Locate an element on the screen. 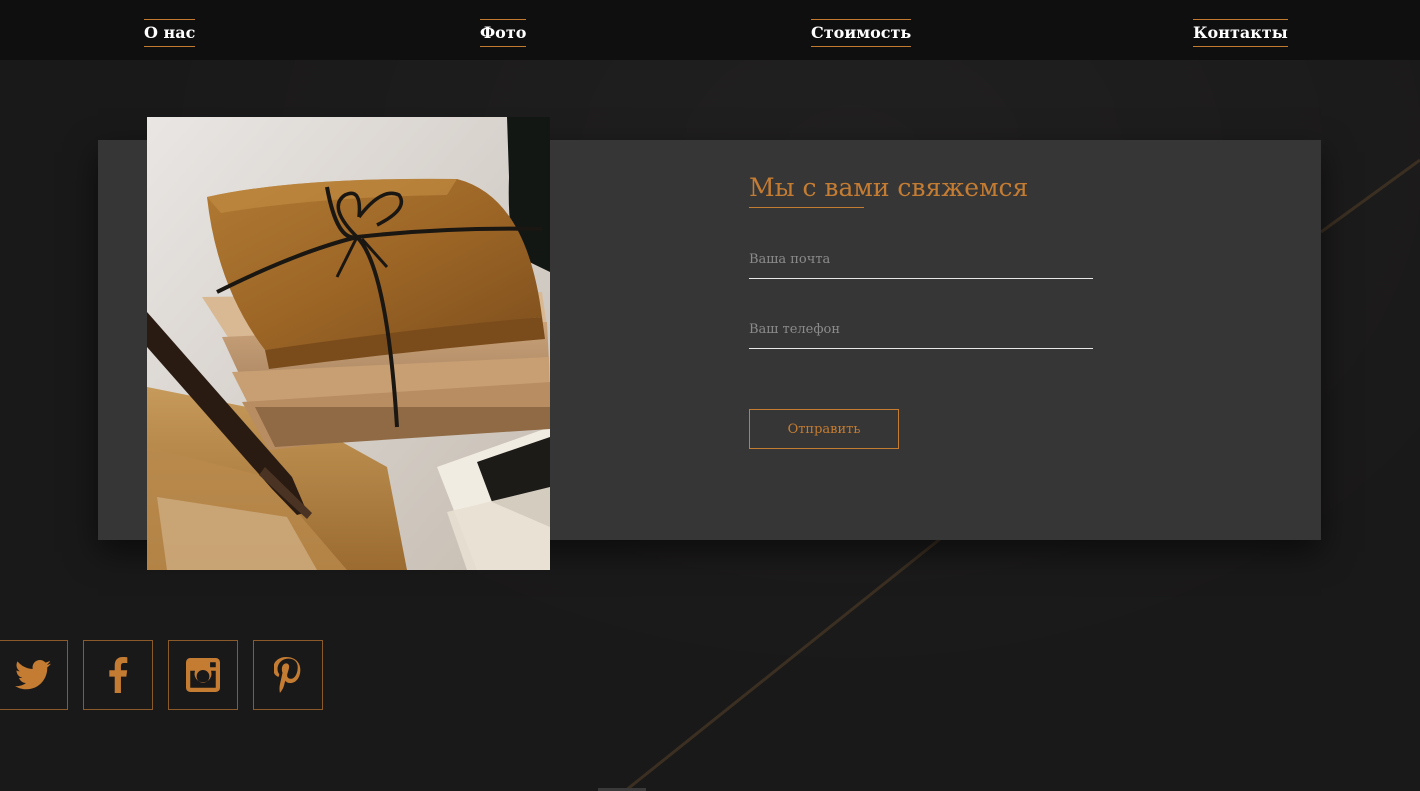 Image resolution: width=1420 pixels, height=791 pixels. twitter-button is located at coordinates (34, 675).